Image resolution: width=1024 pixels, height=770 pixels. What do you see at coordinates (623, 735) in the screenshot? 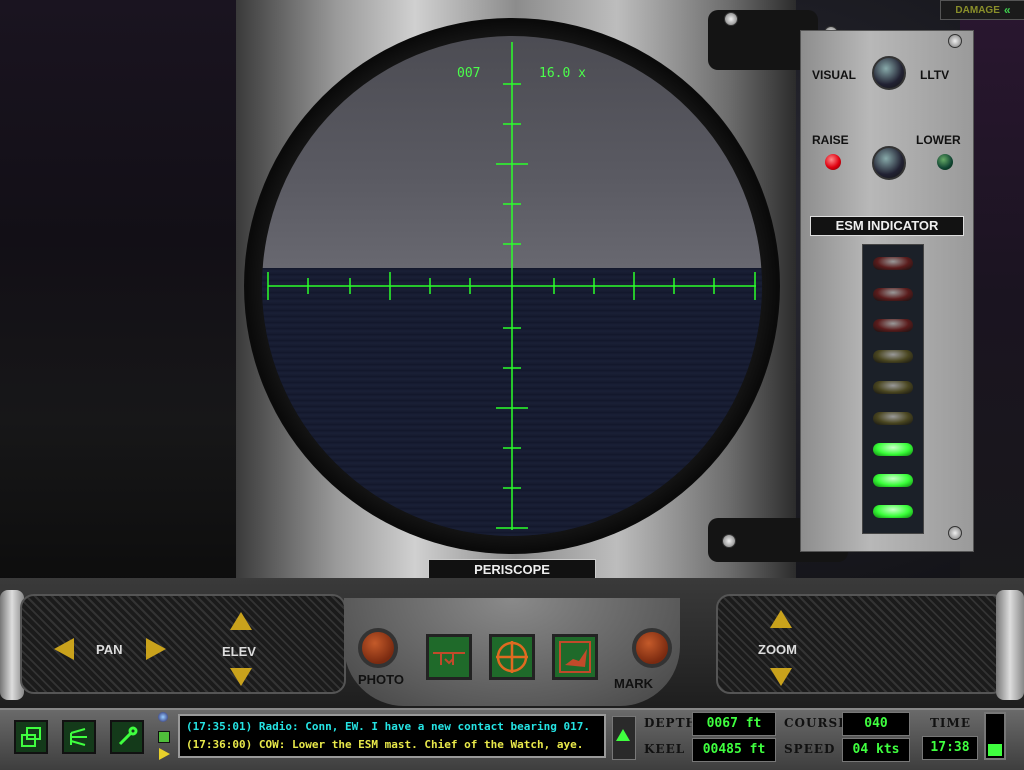
I see `scroll-up-icon` at bounding box center [623, 735].